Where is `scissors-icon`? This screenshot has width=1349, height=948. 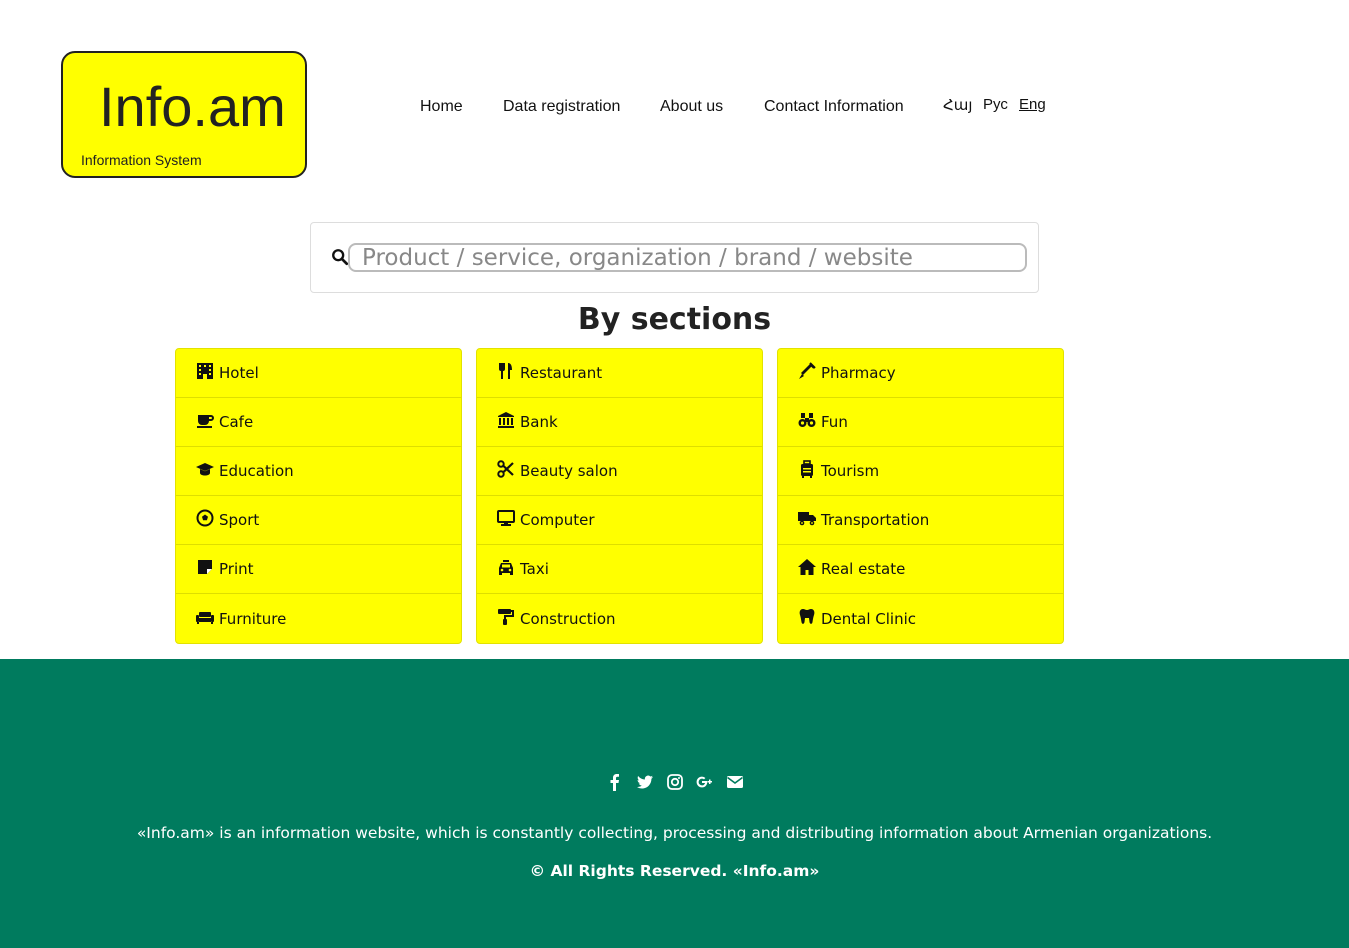
scissors-icon is located at coordinates (508, 471).